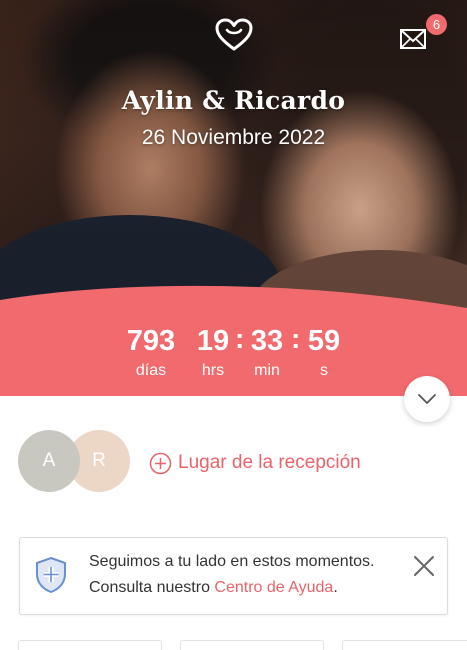 The width and height of the screenshot is (467, 650). I want to click on countdown-days: 793, so click(151, 341).